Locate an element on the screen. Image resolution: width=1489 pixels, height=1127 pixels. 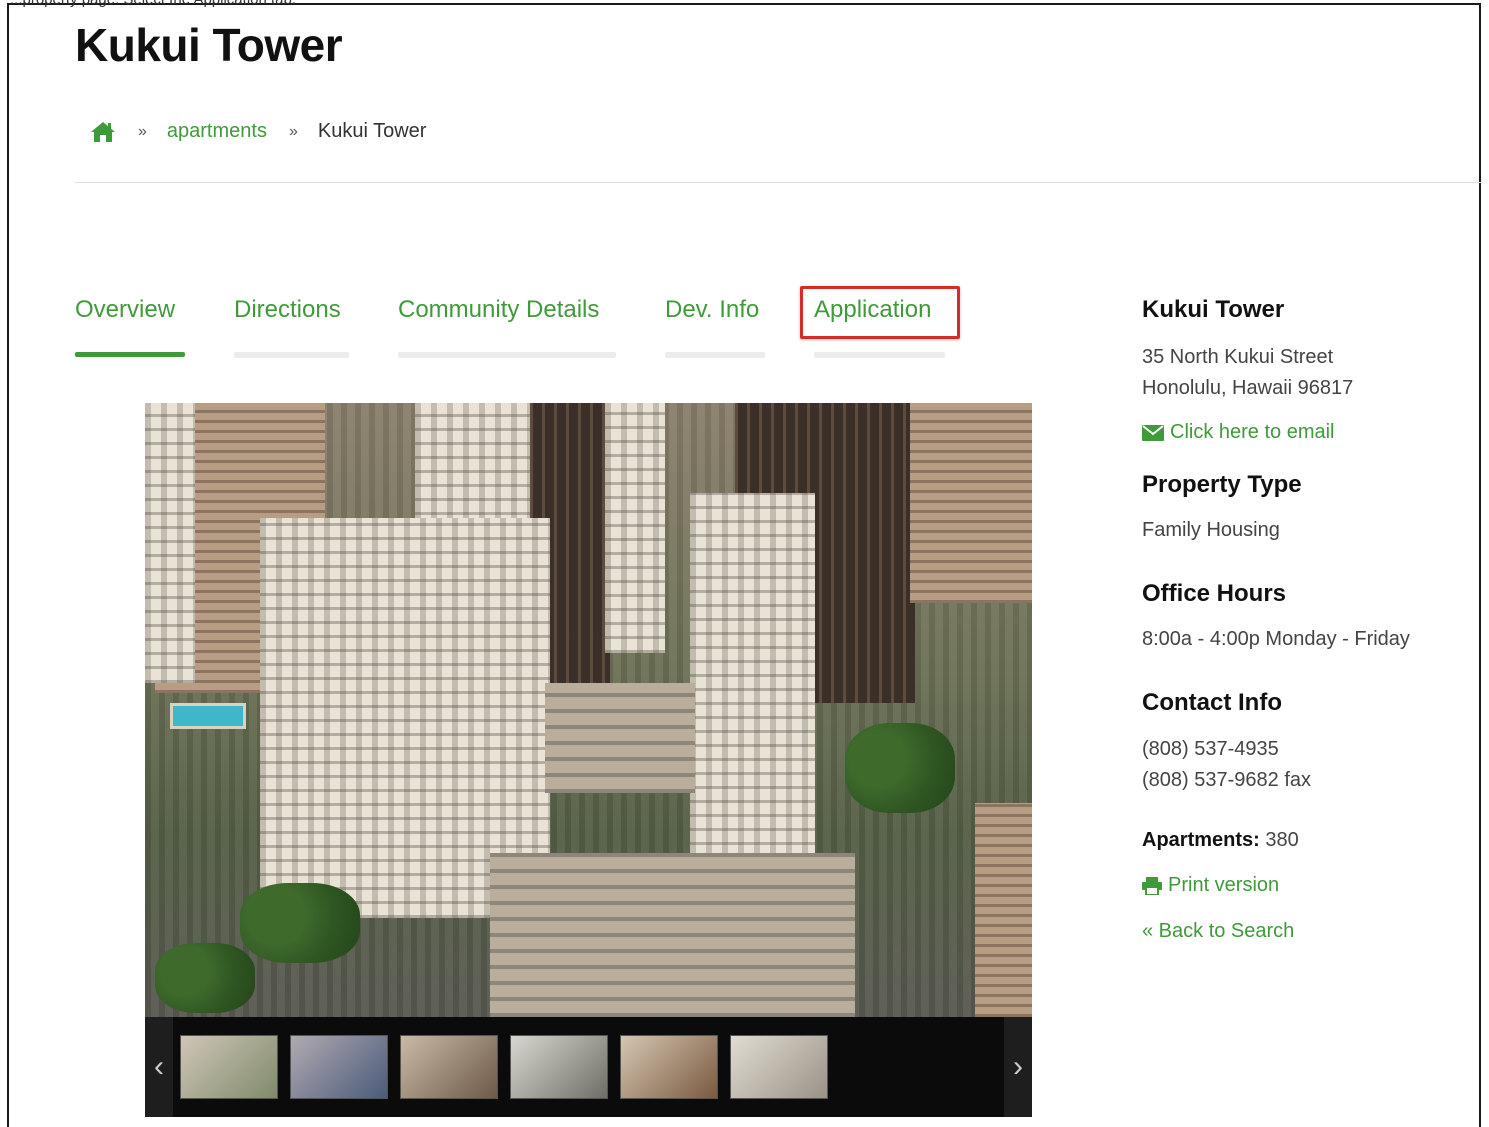
photo-pool is located at coordinates (208, 716).